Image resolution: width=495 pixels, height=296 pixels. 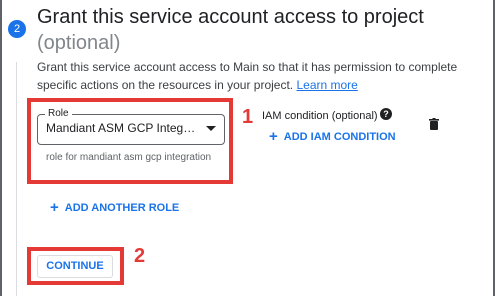 What do you see at coordinates (140, 256) in the screenshot?
I see `annotation-marker-2: 2` at bounding box center [140, 256].